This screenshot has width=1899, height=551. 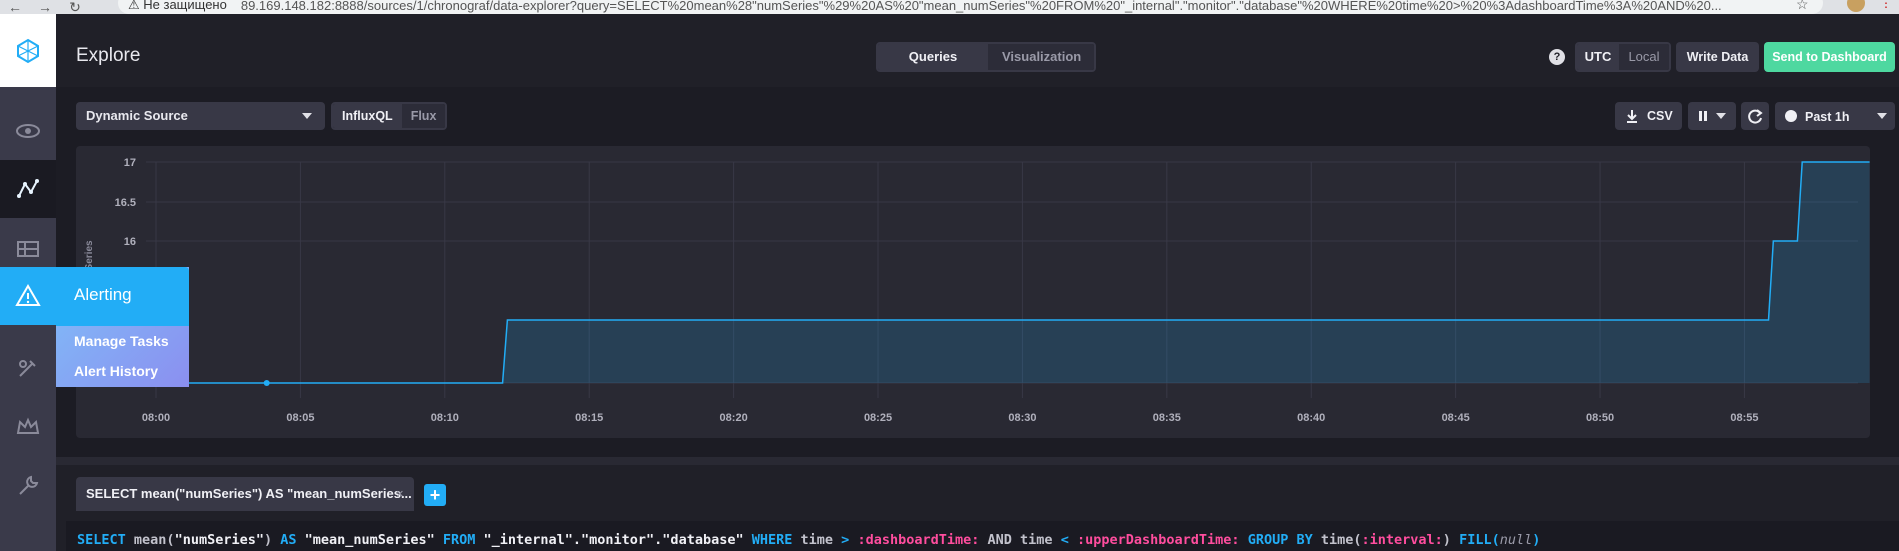 I want to click on tab-queries: Queries, so click(x=933, y=57).